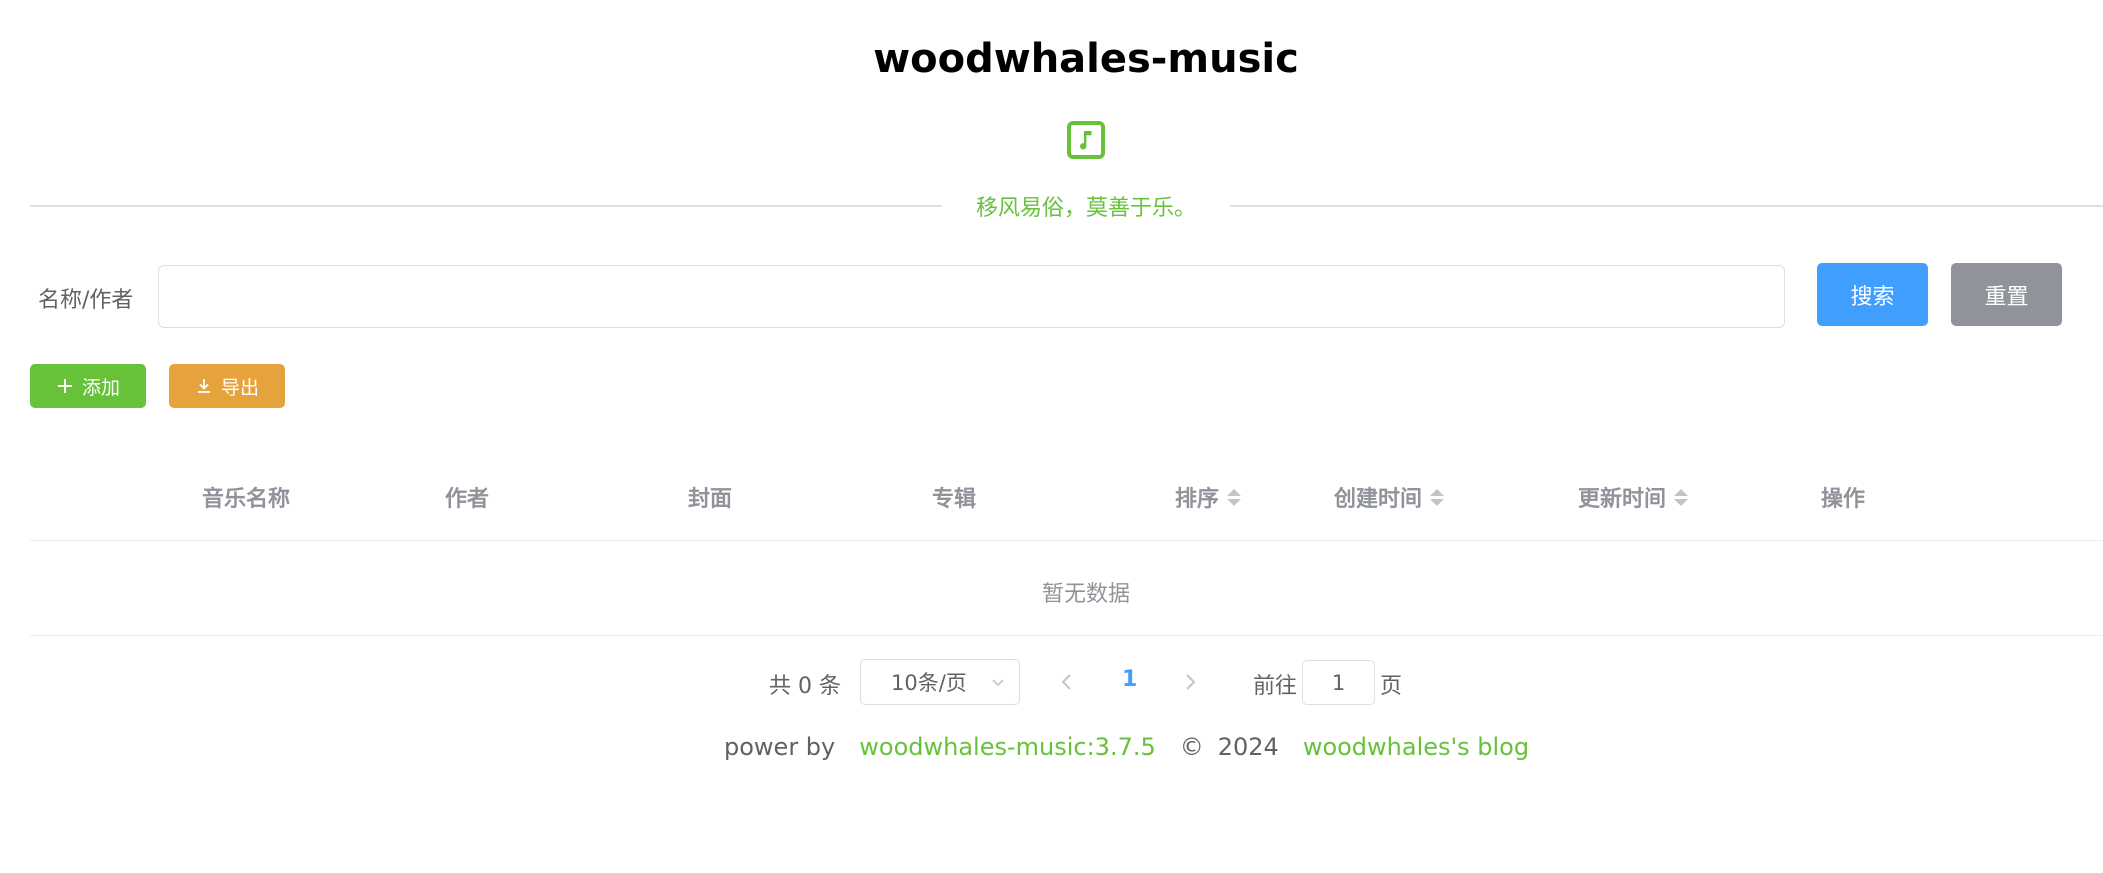 The image size is (2103, 873). What do you see at coordinates (1129, 679) in the screenshot?
I see `page-number-current: 1` at bounding box center [1129, 679].